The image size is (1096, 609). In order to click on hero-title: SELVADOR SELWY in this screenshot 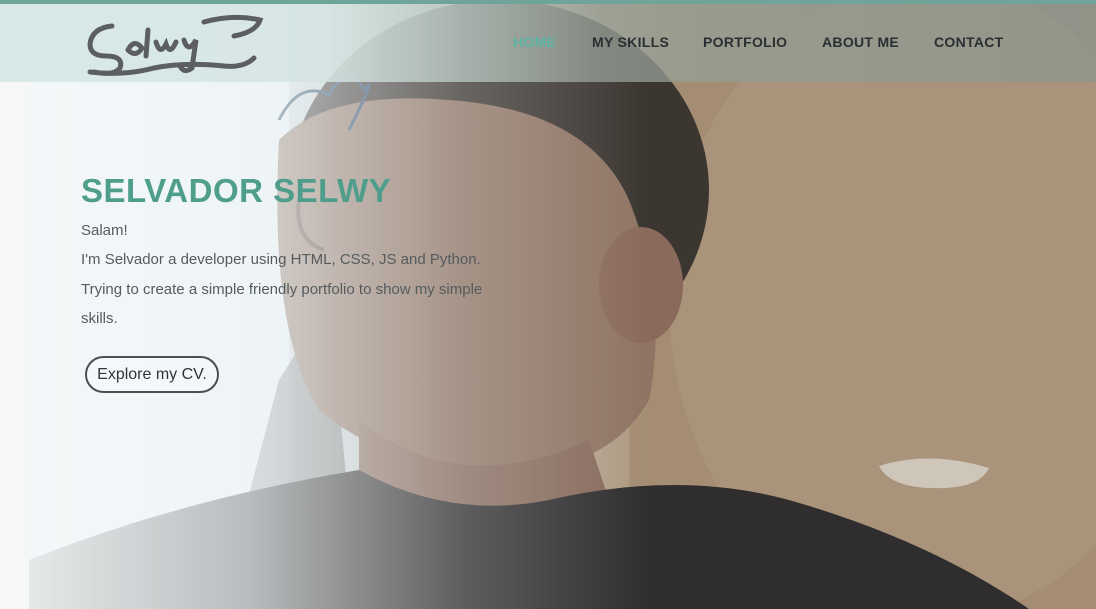, I will do `click(236, 190)`.